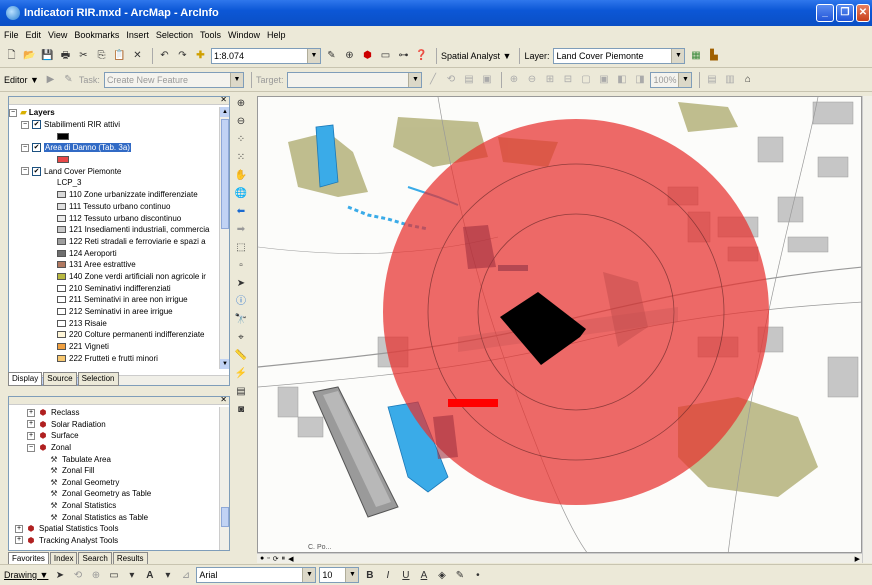 The width and height of the screenshot is (872, 585). What do you see at coordinates (867, 329) in the screenshot?
I see `map-vertical-scrollbar` at bounding box center [867, 329].